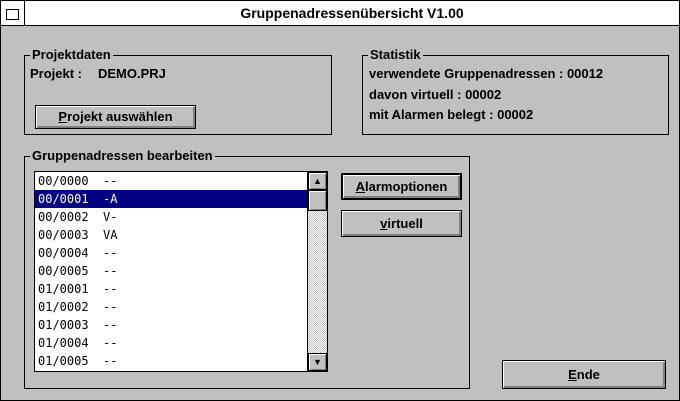 This screenshot has height=401, width=680. I want to click on scroll-up-button: ▲, so click(317, 181).